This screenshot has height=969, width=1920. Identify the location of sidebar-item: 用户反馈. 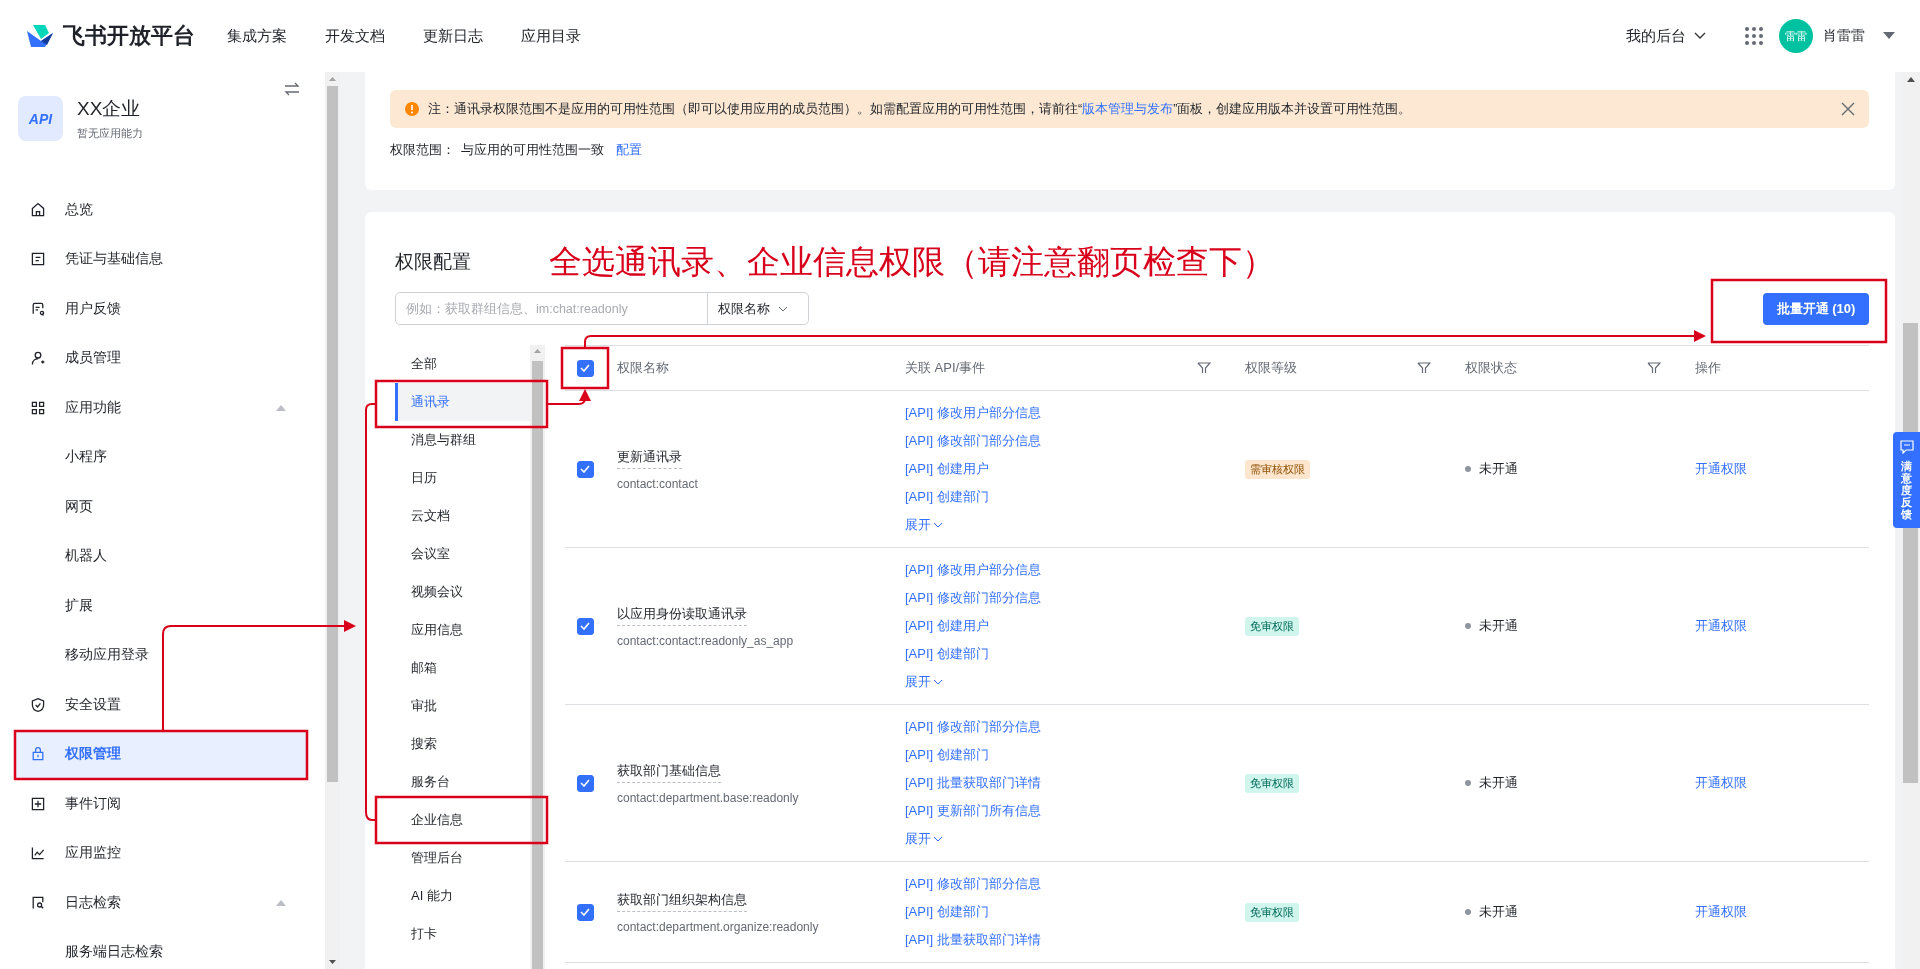
(161, 309).